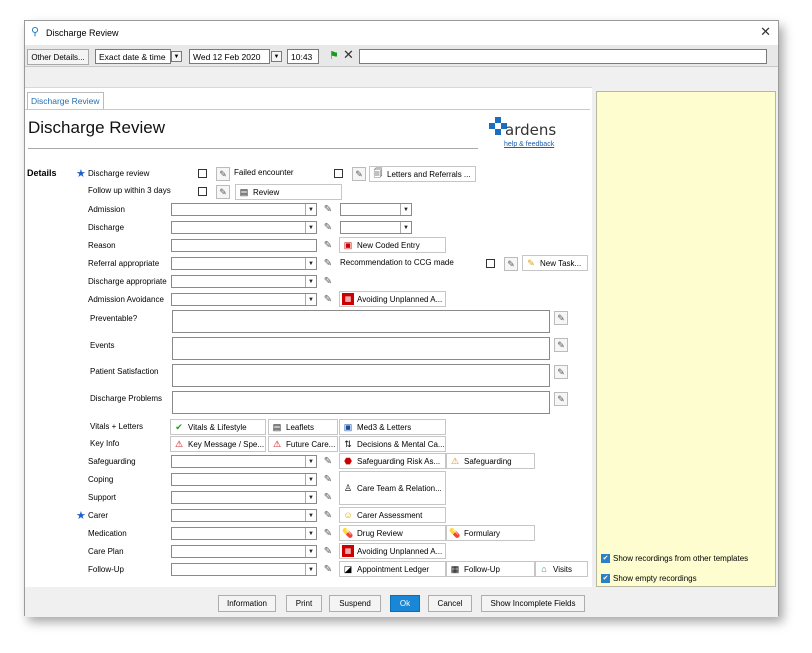 The height and width of the screenshot is (653, 812). I want to click on ok-button: Ok, so click(405, 603).